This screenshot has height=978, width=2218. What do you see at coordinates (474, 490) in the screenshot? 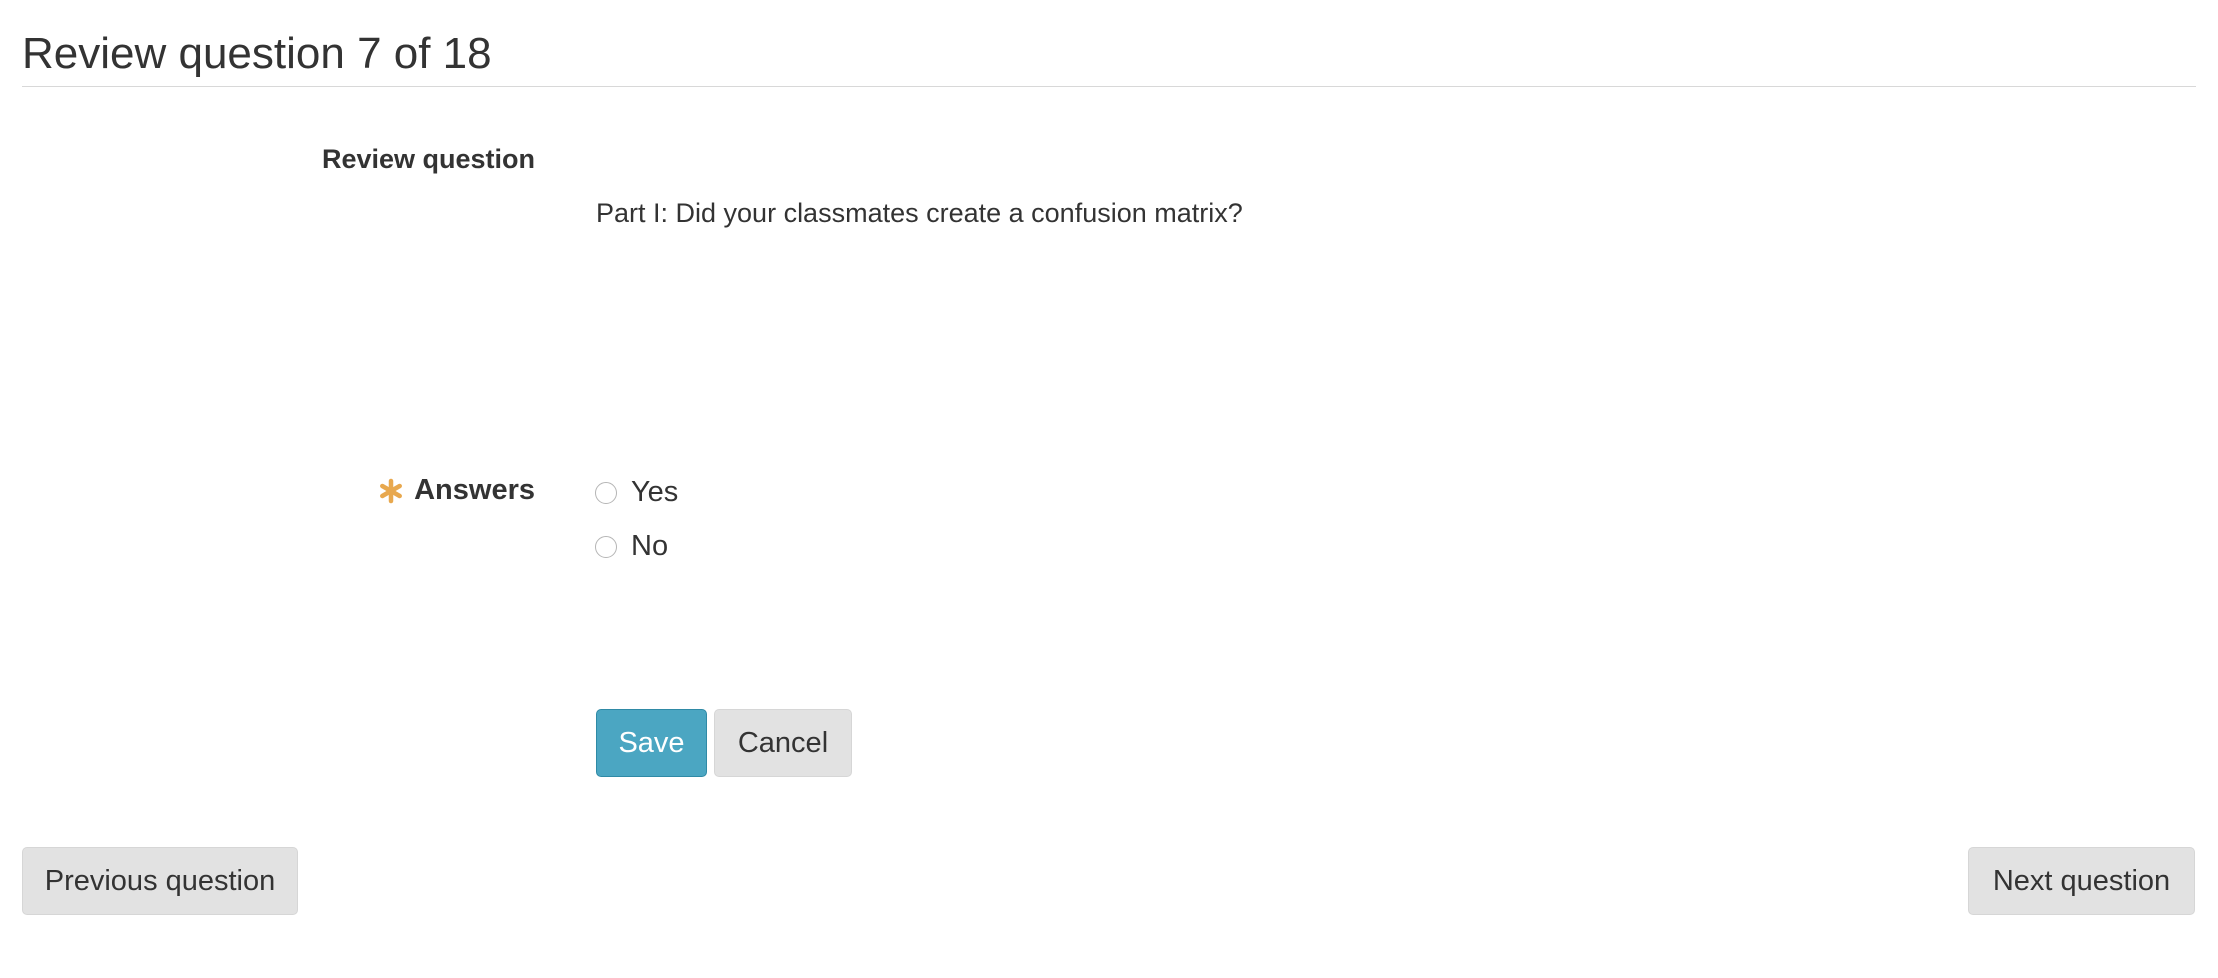
I see `answers-label: Answers` at bounding box center [474, 490].